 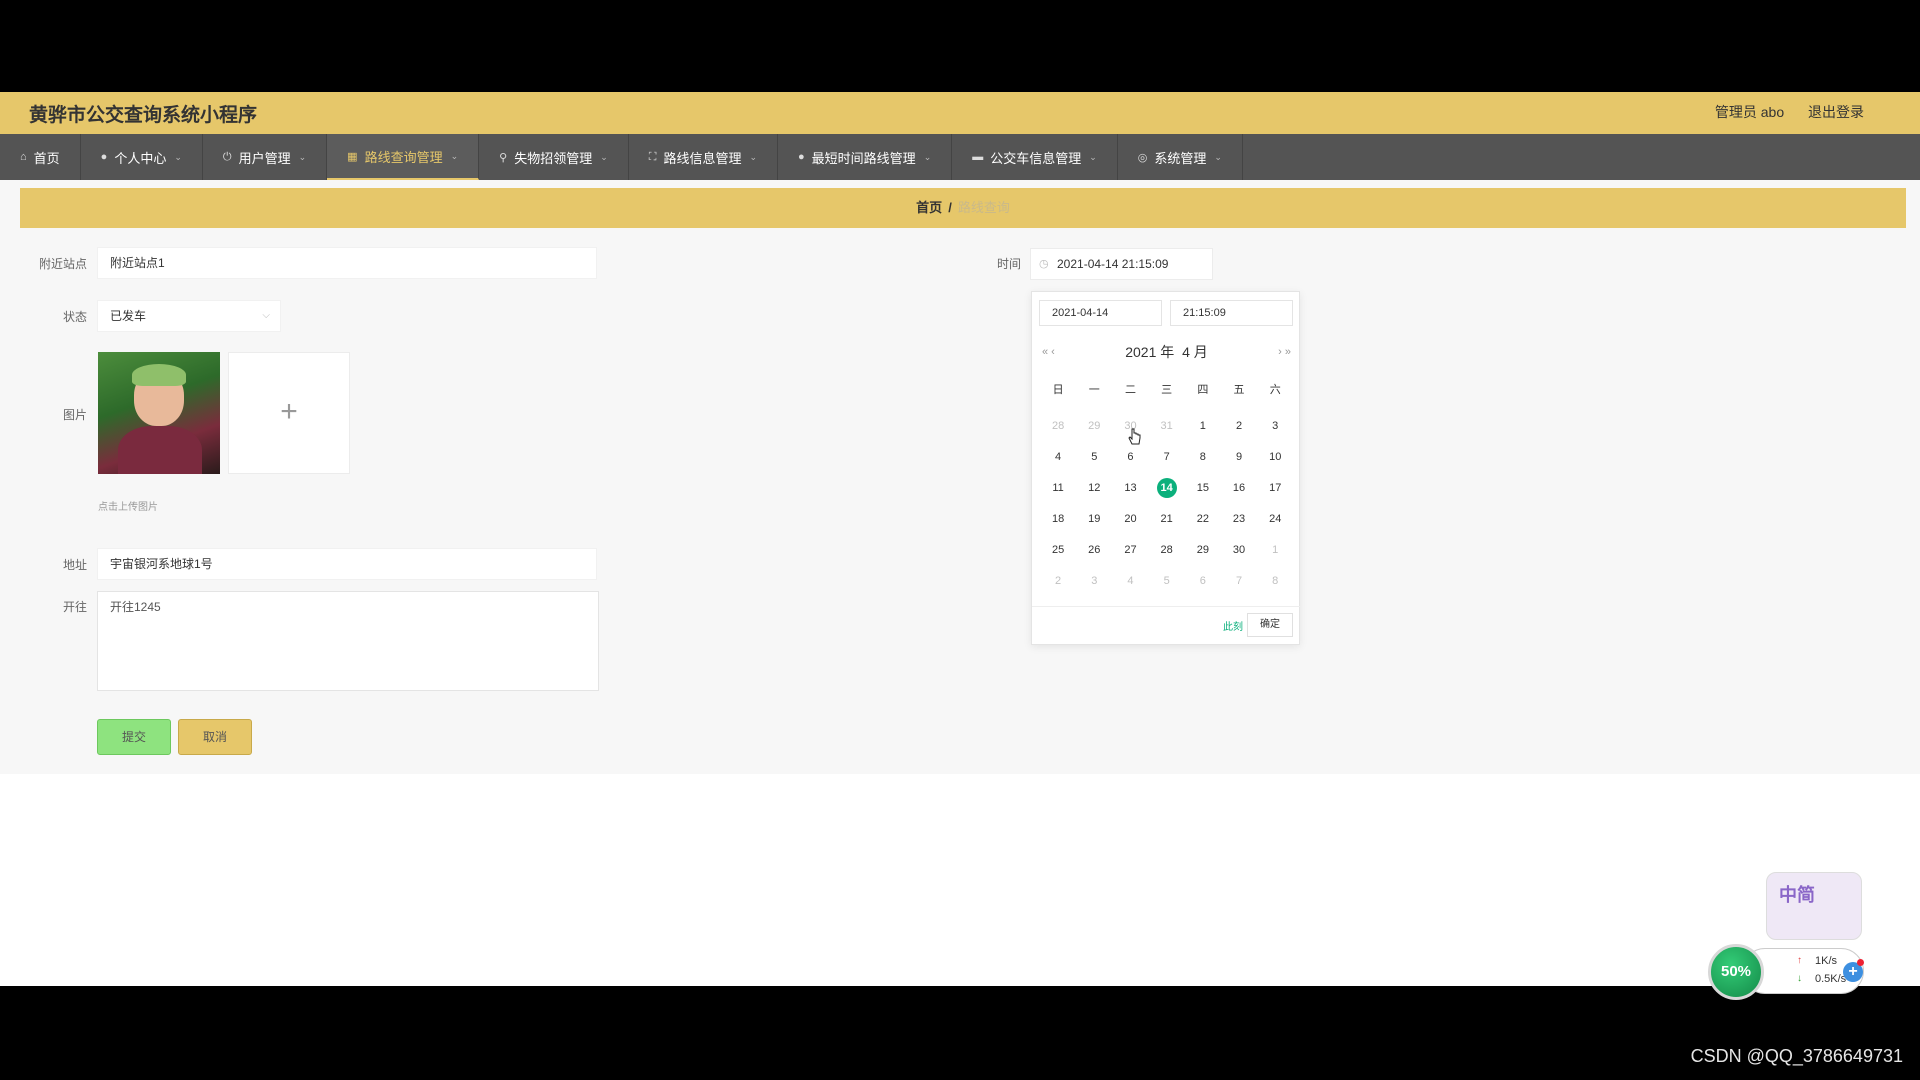 What do you see at coordinates (1814, 906) in the screenshot?
I see `widget-pet-badge: 中简` at bounding box center [1814, 906].